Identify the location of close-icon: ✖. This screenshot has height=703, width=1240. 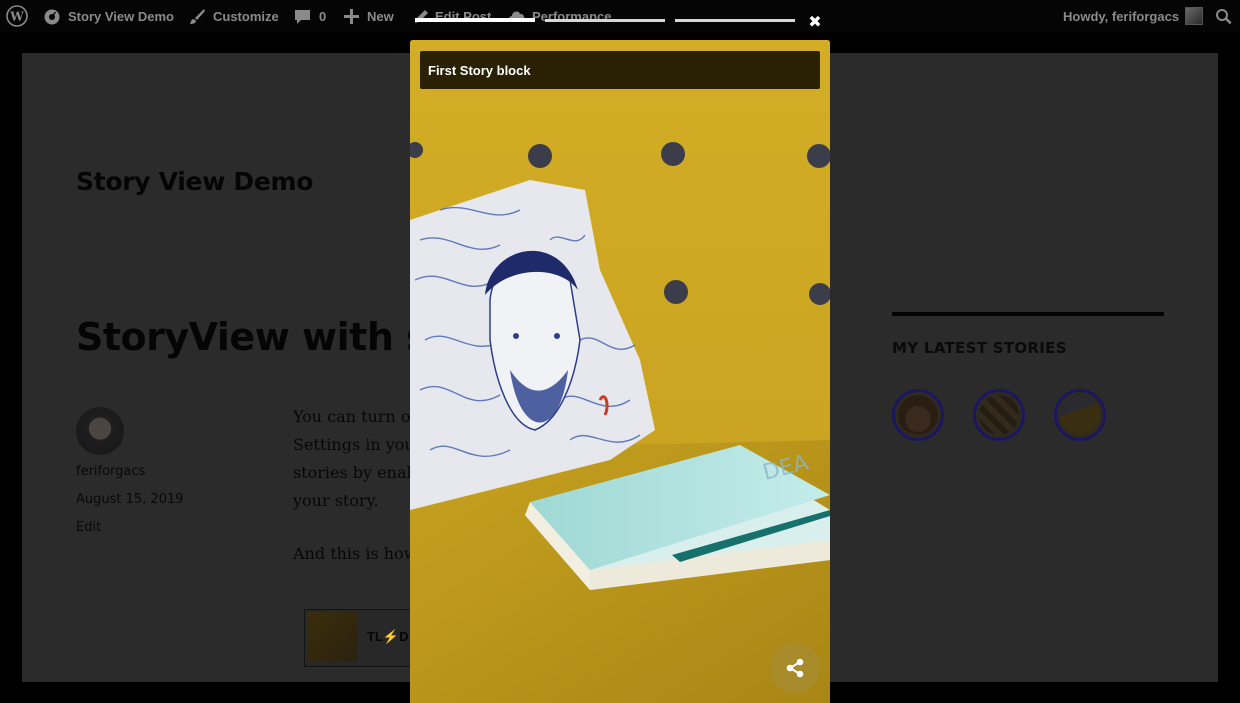
(815, 22).